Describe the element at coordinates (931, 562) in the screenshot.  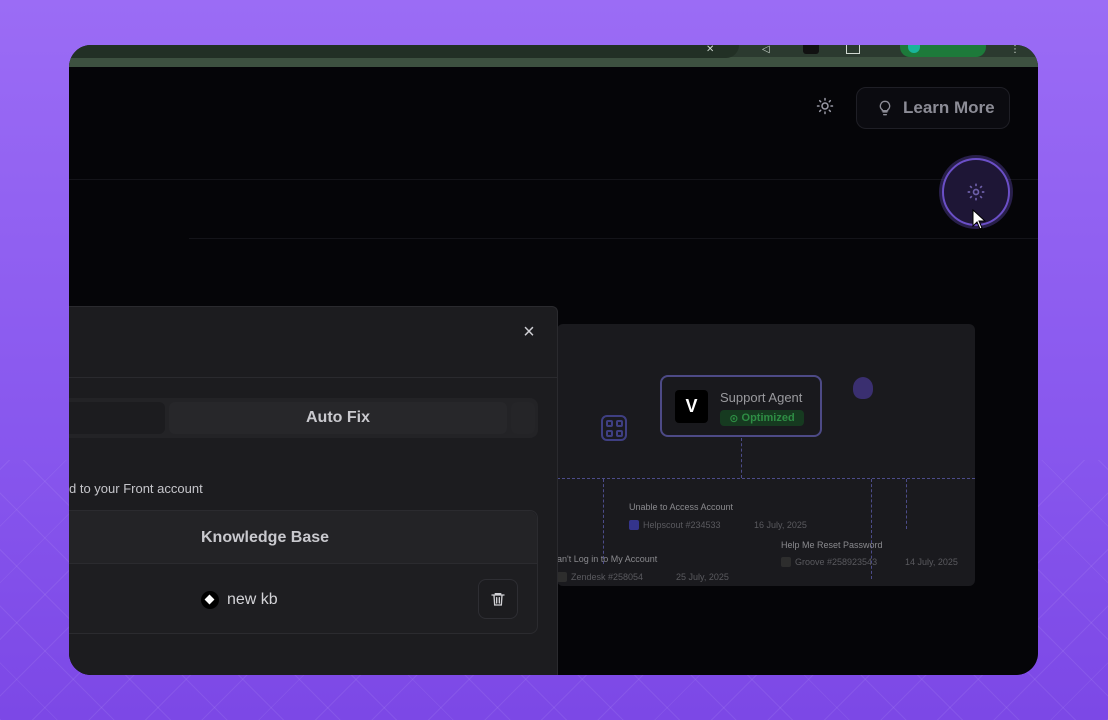
I see `ticket-date: 14 July, 2025` at that location.